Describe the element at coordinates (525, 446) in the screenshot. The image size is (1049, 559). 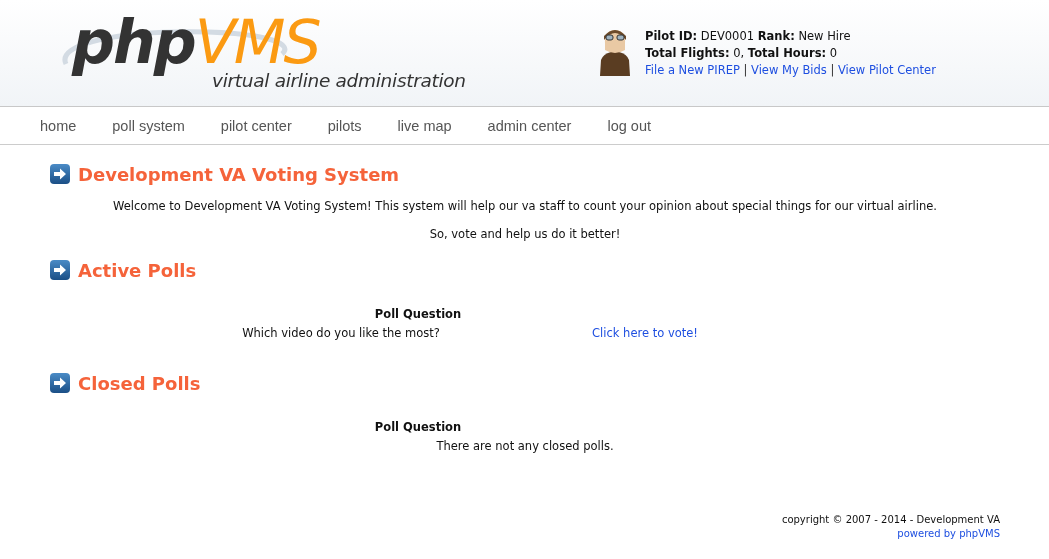
I see `empty-message: There are not any closed polls.` at that location.